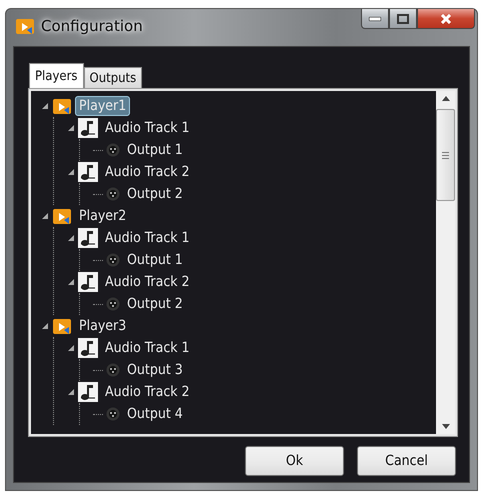 The image size is (481, 493). I want to click on tab: Outputs, so click(113, 78).